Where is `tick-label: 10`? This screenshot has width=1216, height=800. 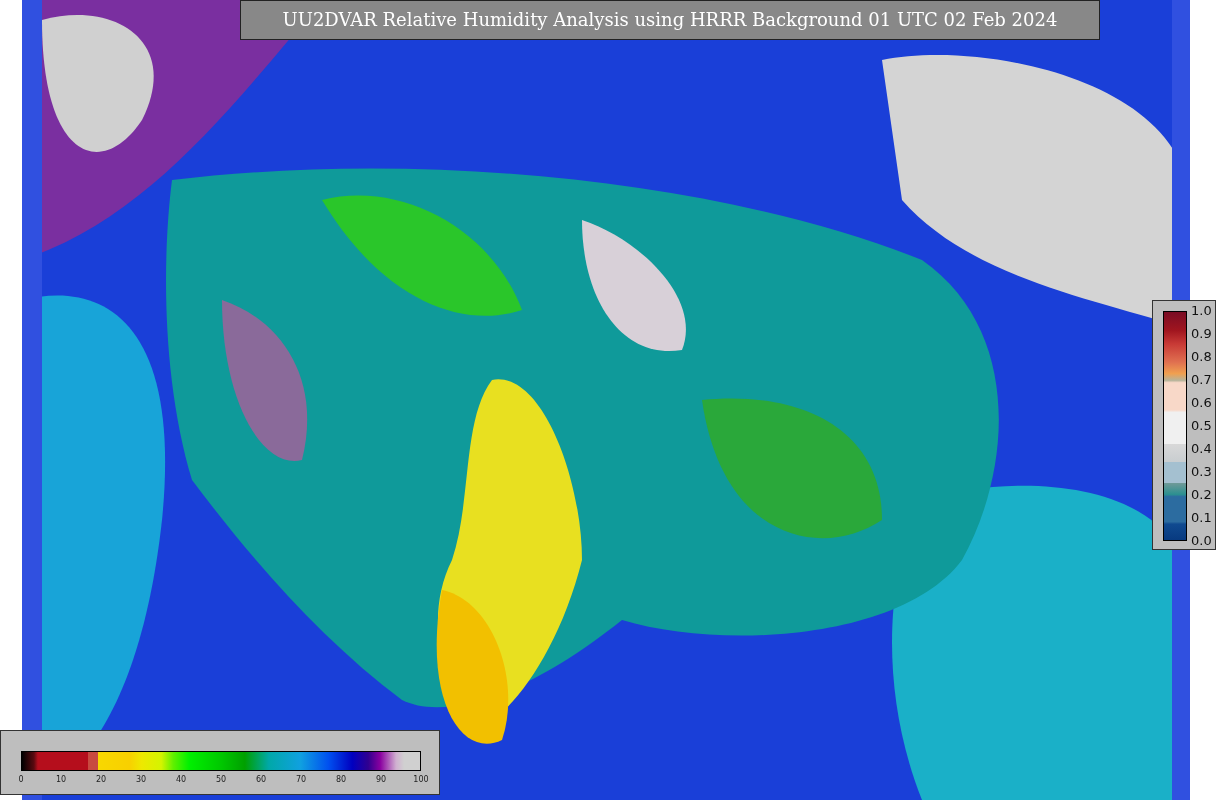 tick-label: 10 is located at coordinates (61, 780).